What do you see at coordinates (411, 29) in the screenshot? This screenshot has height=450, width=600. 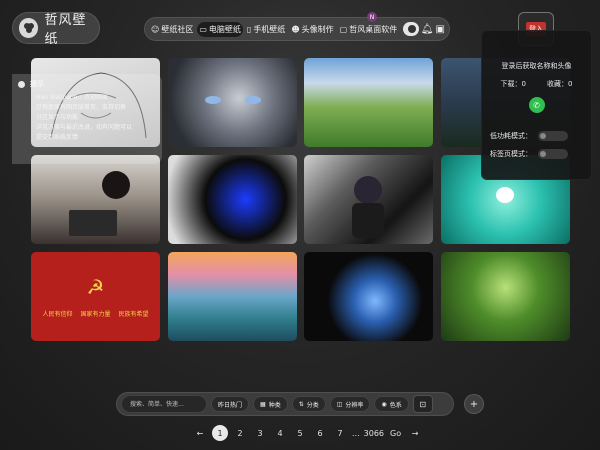 I see `theme-toggle` at bounding box center [411, 29].